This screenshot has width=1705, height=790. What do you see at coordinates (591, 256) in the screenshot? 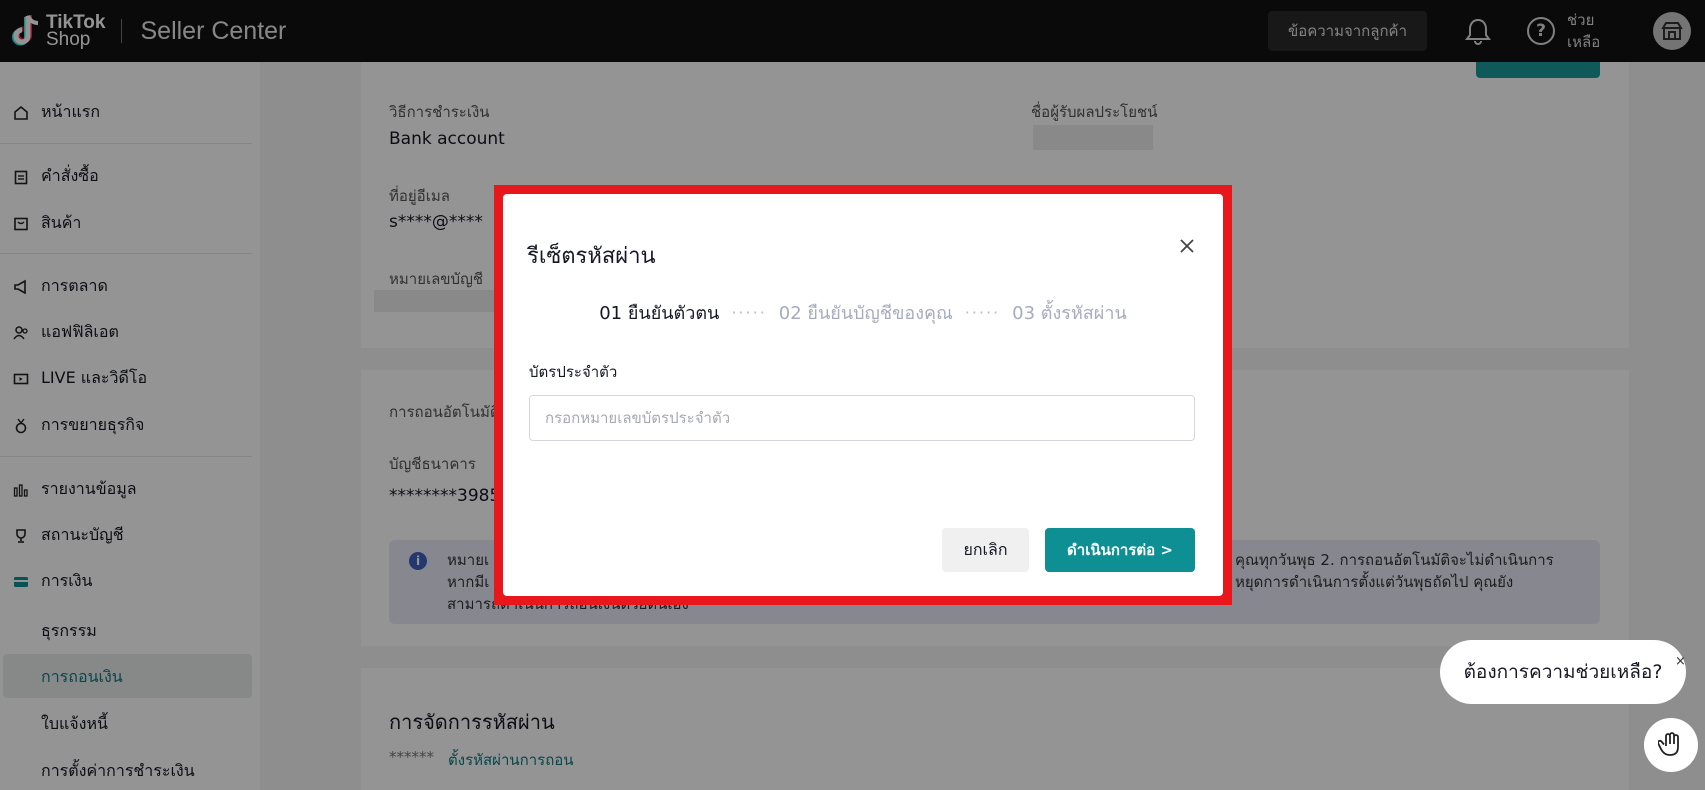
I see `dialog-title: รีเซ็ตรหัสผ่าน` at bounding box center [591, 256].